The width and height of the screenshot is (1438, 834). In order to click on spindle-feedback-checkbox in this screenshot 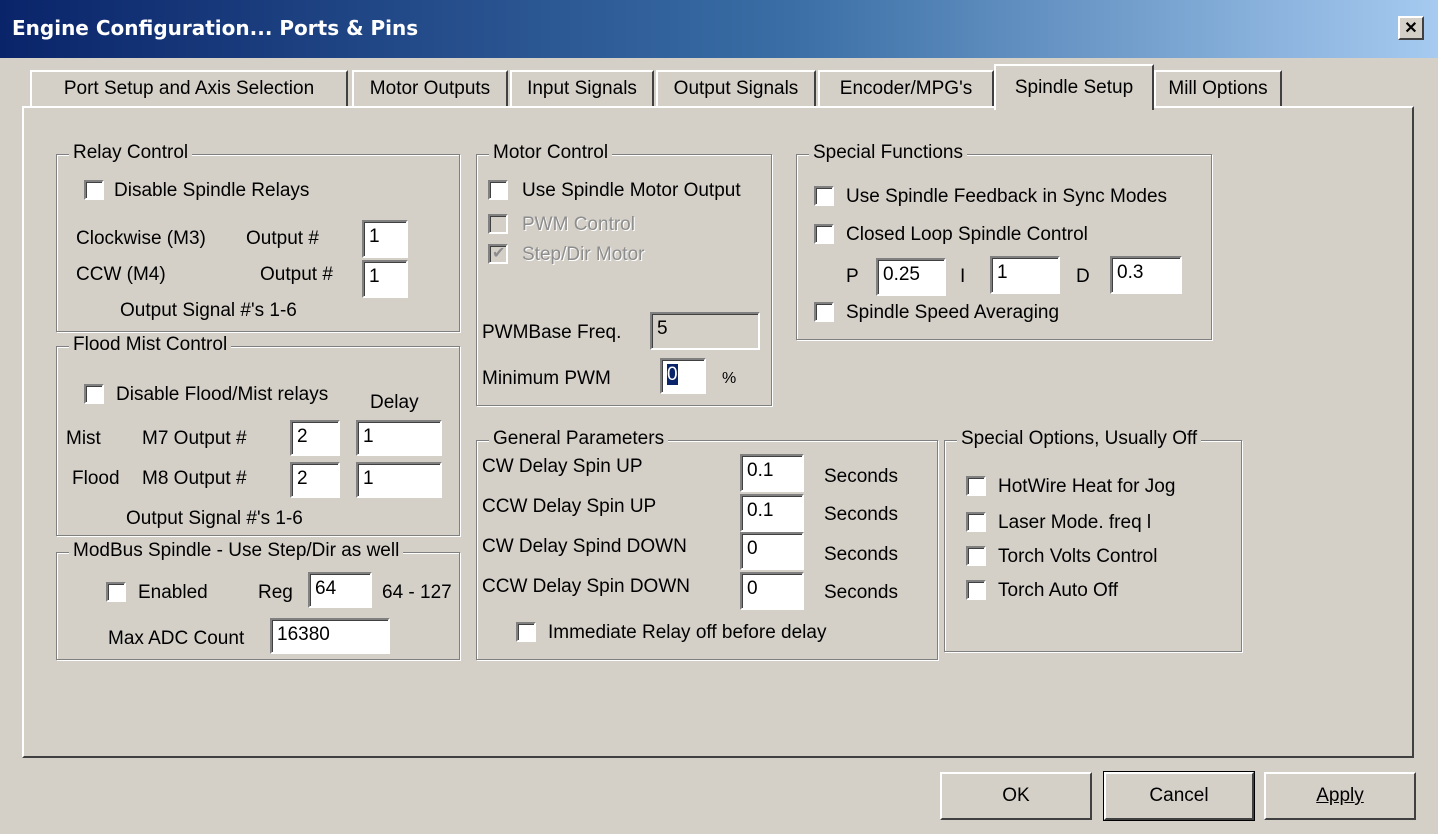, I will do `click(824, 196)`.